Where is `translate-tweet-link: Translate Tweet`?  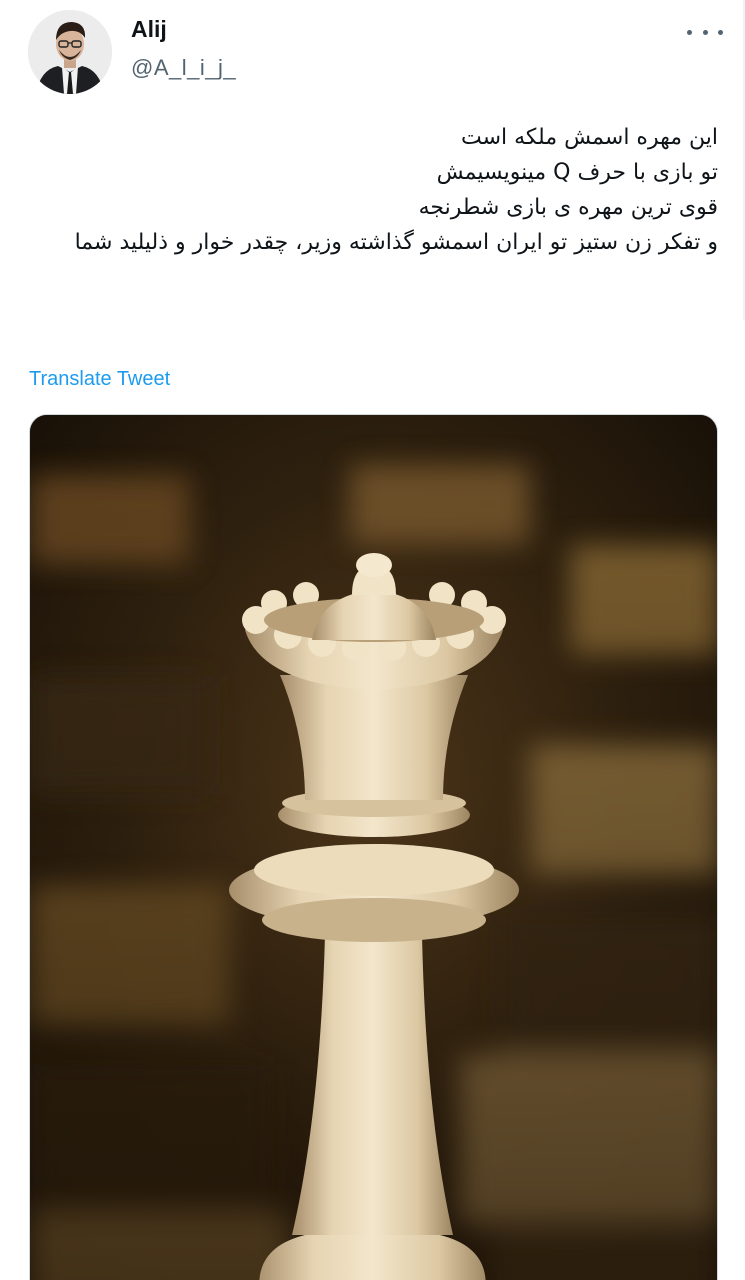 translate-tweet-link: Translate Tweet is located at coordinates (99, 379).